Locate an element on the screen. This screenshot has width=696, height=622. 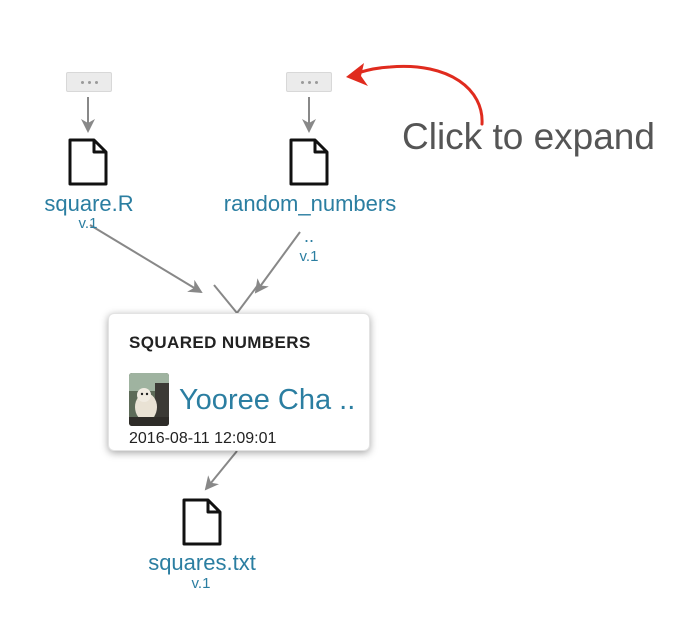
file-name-squares-txt: squares.txt is located at coordinates (202, 563).